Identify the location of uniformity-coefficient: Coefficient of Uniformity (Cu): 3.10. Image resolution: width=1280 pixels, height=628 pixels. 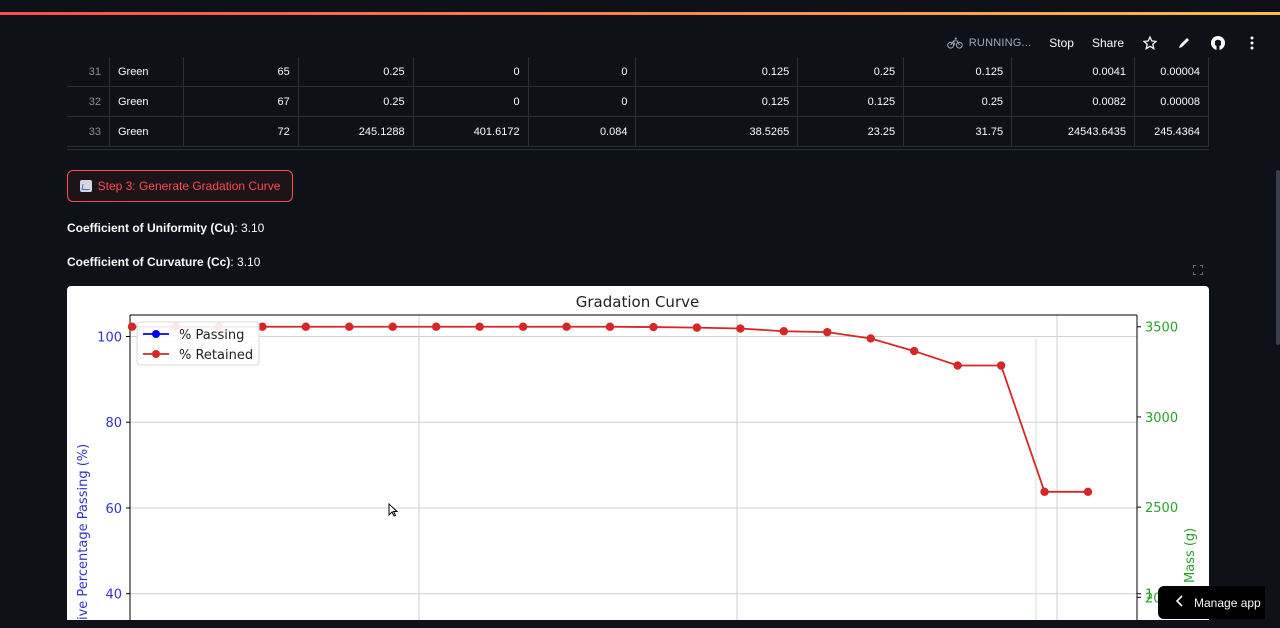
(165, 228).